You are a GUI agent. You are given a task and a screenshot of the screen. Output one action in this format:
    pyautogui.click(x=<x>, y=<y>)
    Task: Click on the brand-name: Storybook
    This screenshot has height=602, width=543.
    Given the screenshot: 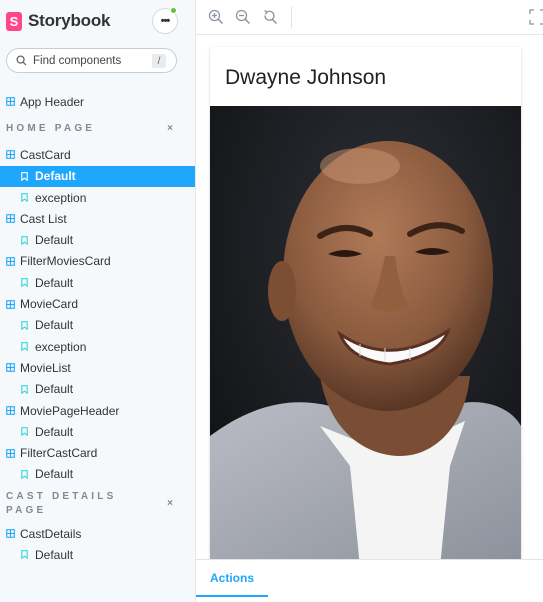 What is the action you would take?
    pyautogui.click(x=69, y=20)
    